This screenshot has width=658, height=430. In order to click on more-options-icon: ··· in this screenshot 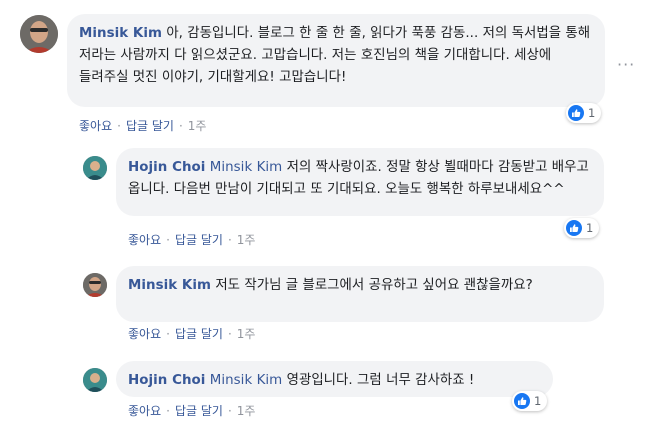, I will do `click(626, 65)`.